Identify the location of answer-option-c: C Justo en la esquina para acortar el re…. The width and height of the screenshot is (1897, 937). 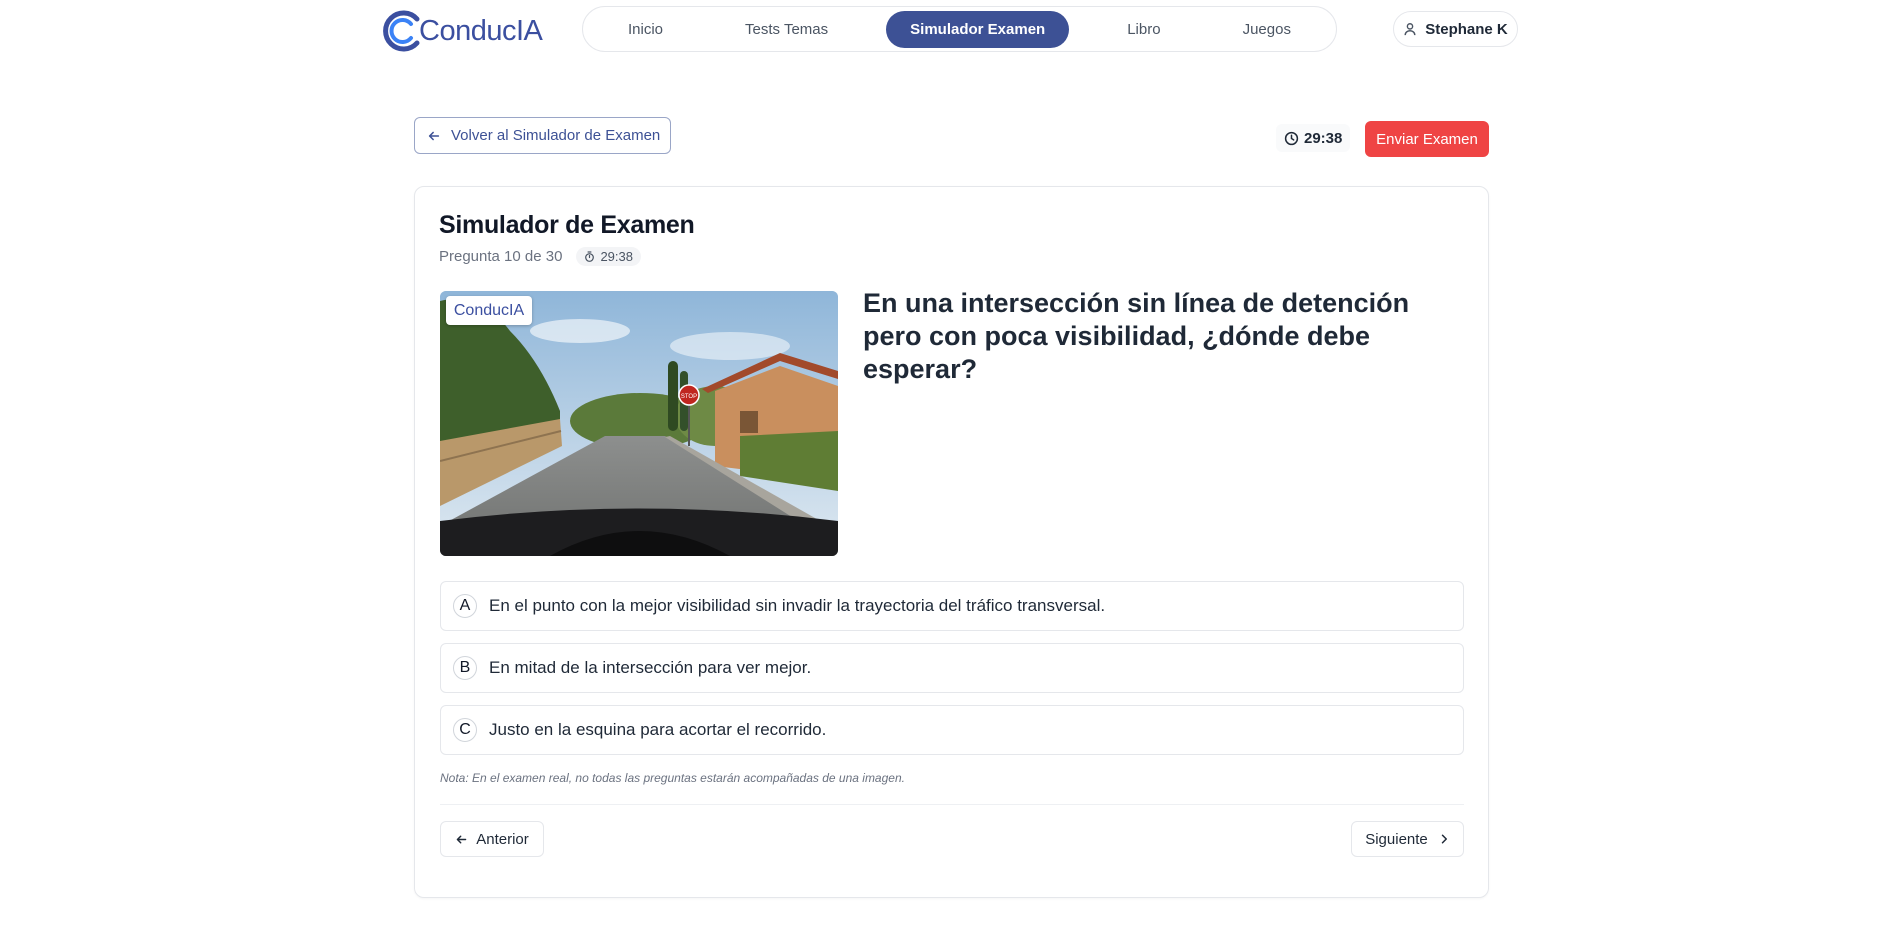
(952, 730).